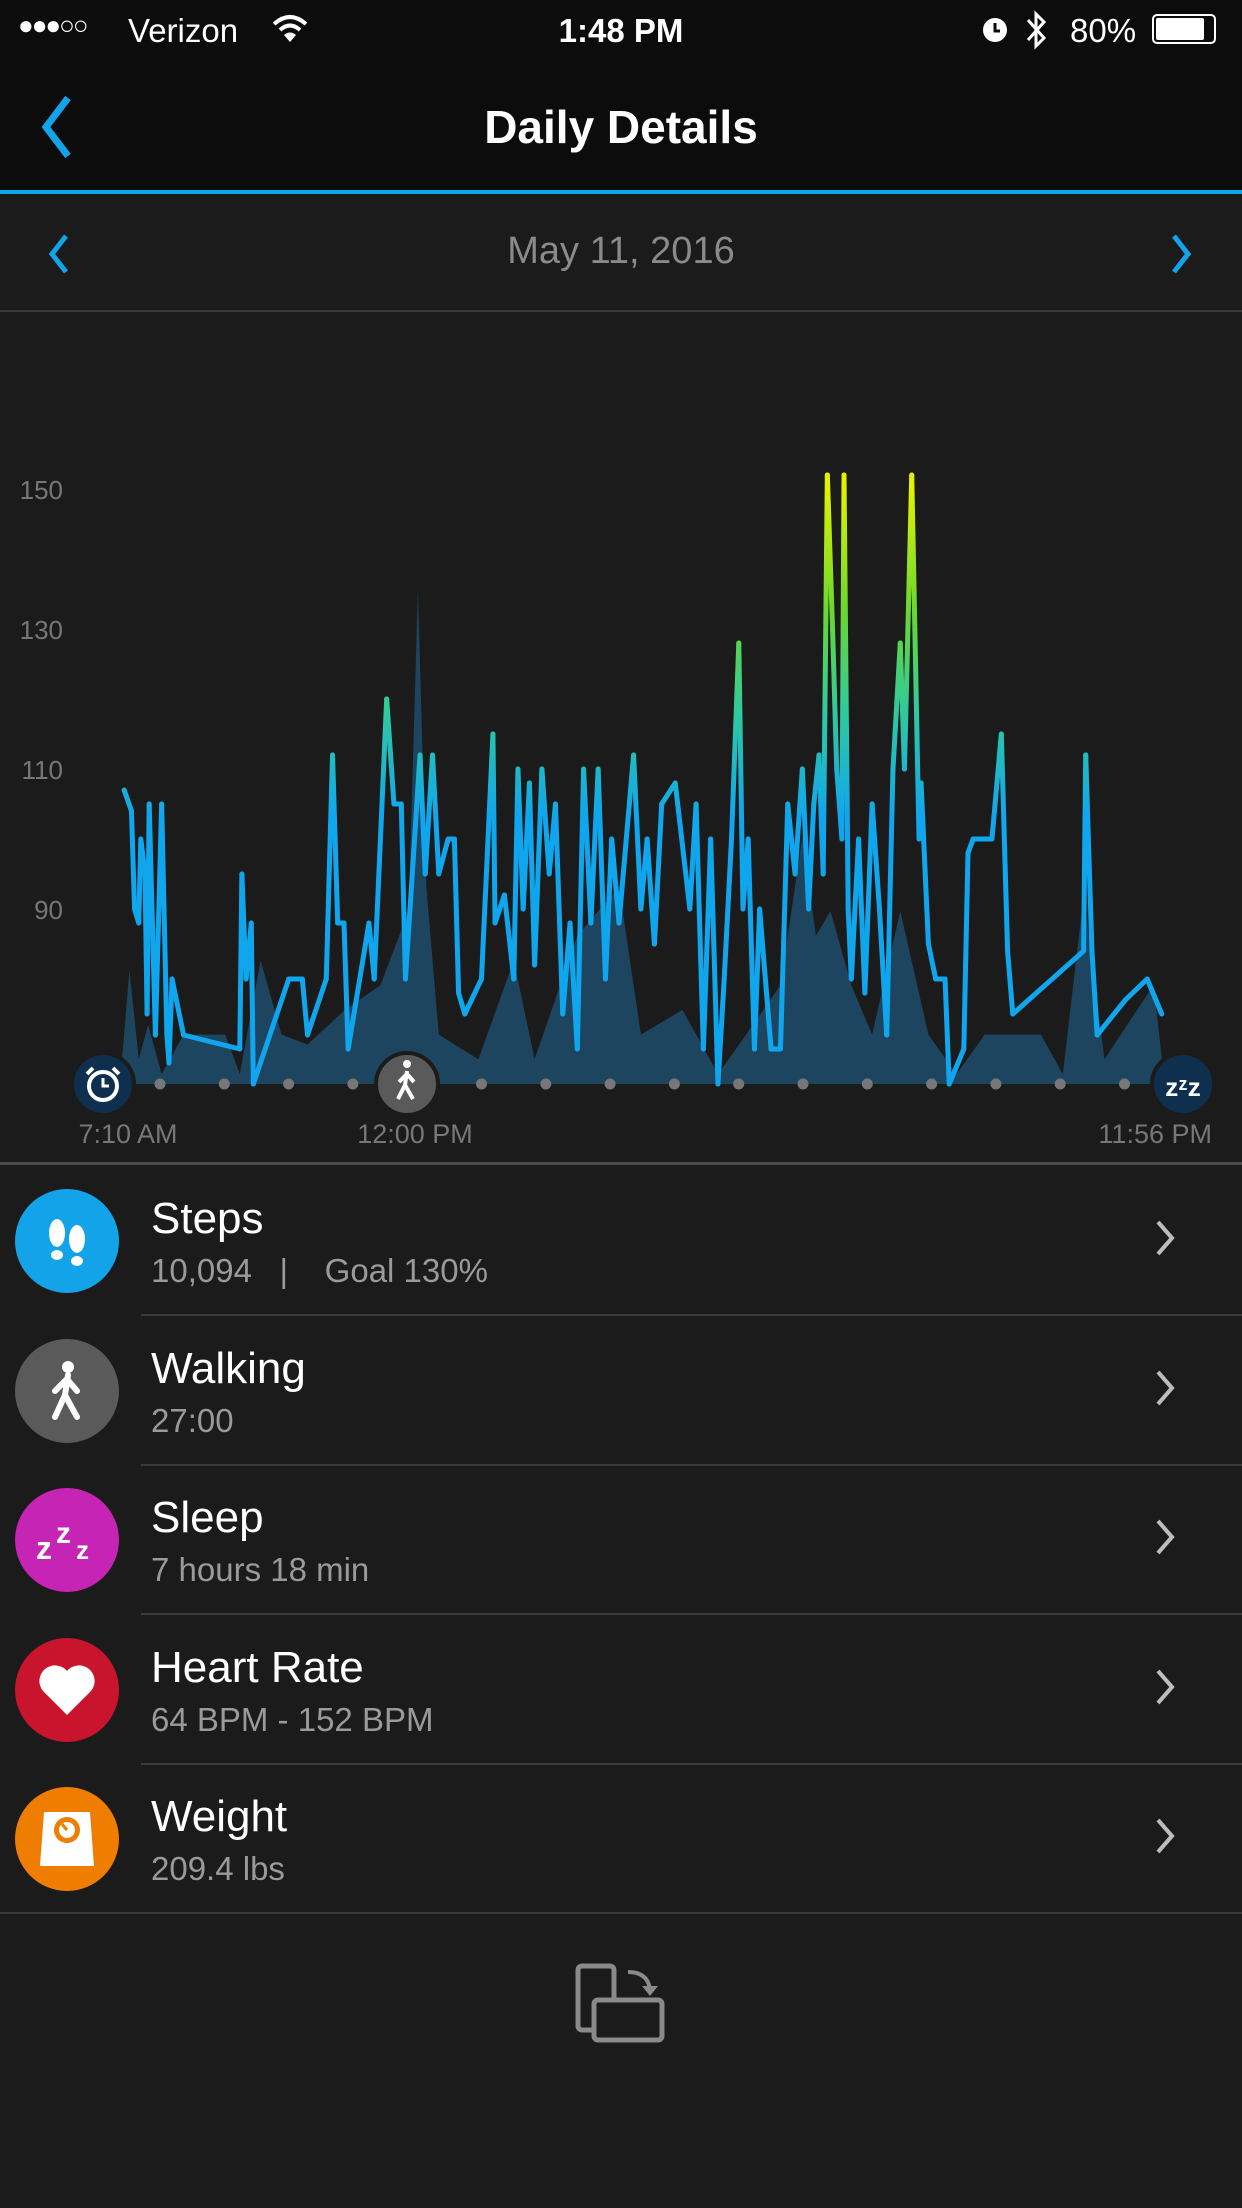  Describe the element at coordinates (192, 1420) in the screenshot. I see `metric-value: 27:00` at that location.